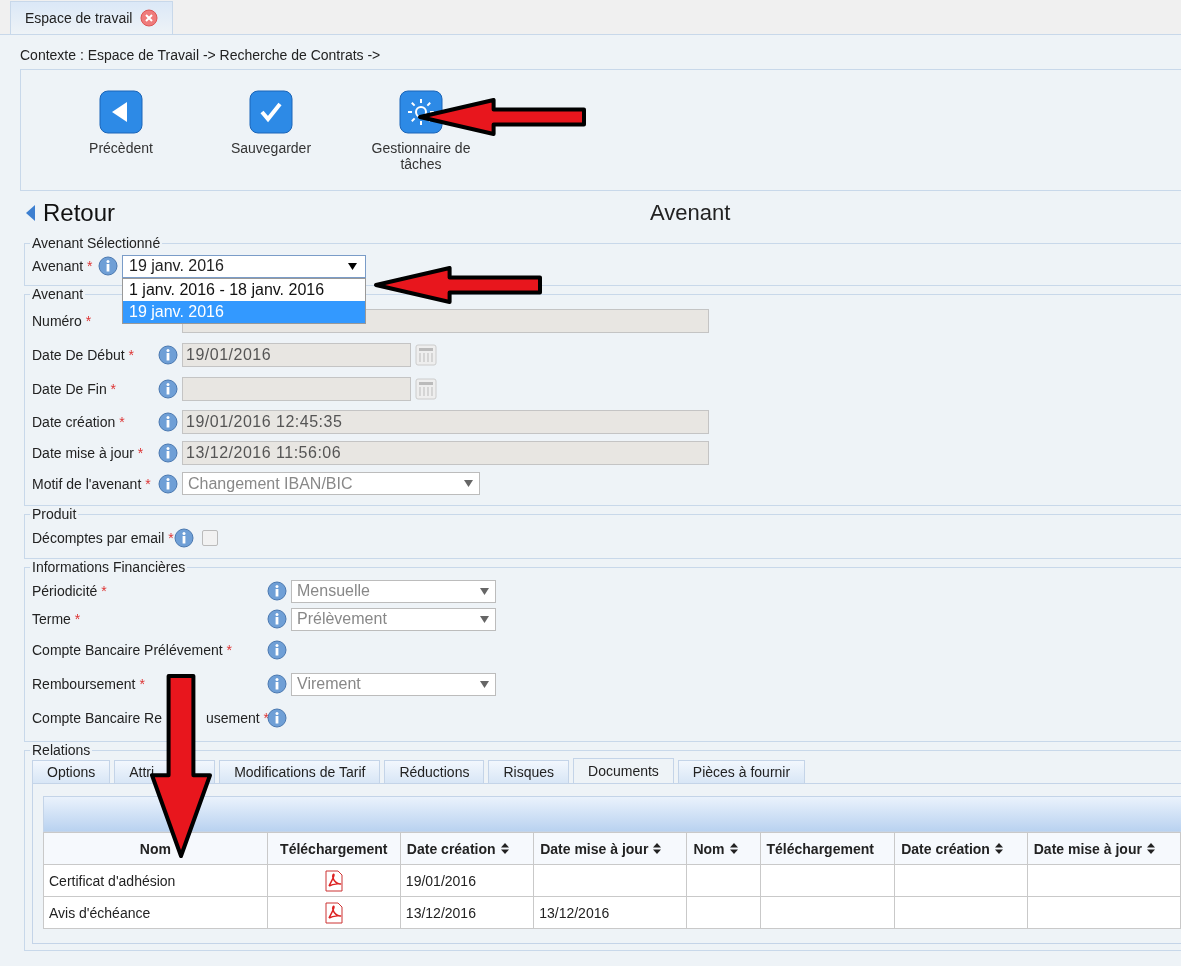  What do you see at coordinates (92, 17) in the screenshot?
I see `workspace-tab: Espace de travail` at bounding box center [92, 17].